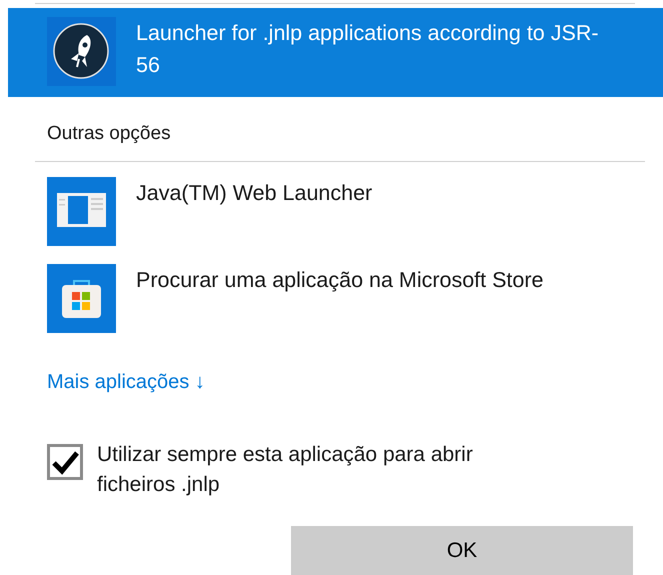 The height and width of the screenshot is (575, 663). Describe the element at coordinates (462, 550) in the screenshot. I see `ok-button: OK` at that location.